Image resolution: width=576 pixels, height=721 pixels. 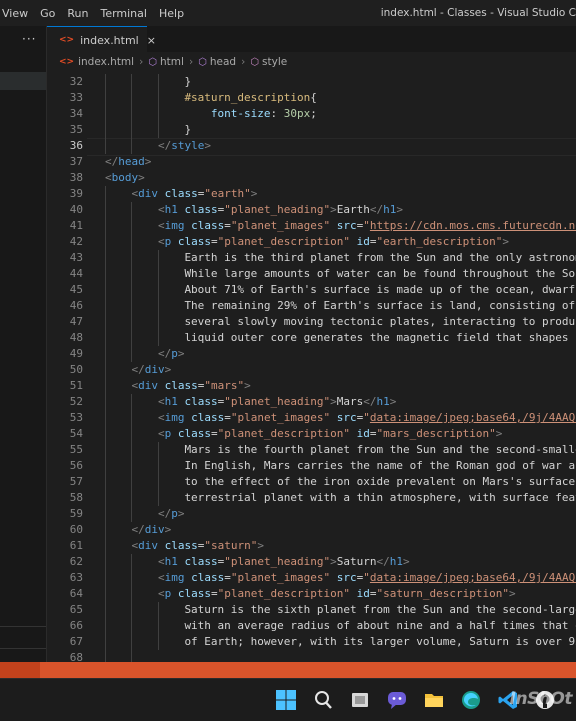 What do you see at coordinates (101, 39) in the screenshot?
I see `tab-index-html: <> index.html ×` at bounding box center [101, 39].